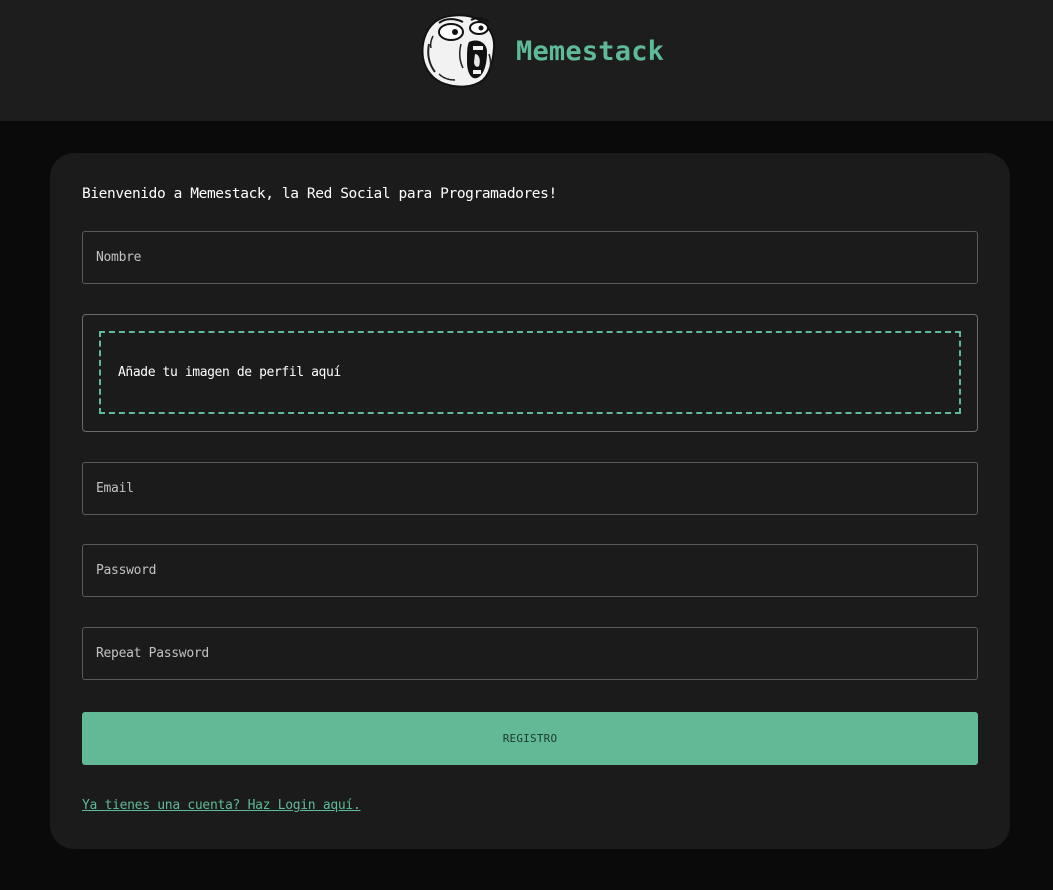  What do you see at coordinates (530, 738) in the screenshot?
I see `register-button: REGISTRO` at bounding box center [530, 738].